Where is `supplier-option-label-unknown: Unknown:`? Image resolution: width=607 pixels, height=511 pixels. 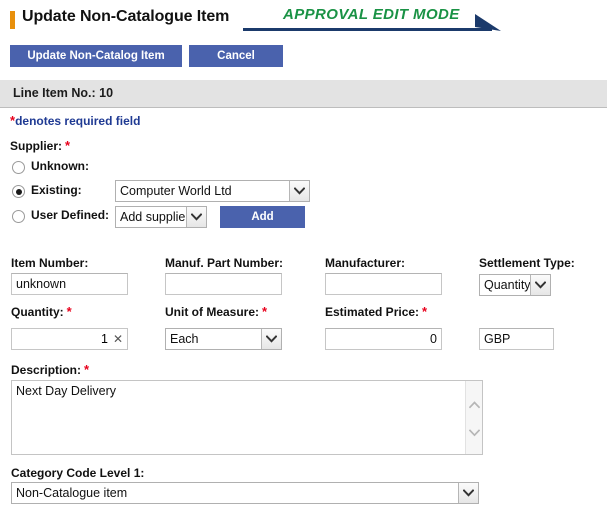 supplier-option-label-unknown: Unknown: is located at coordinates (60, 166).